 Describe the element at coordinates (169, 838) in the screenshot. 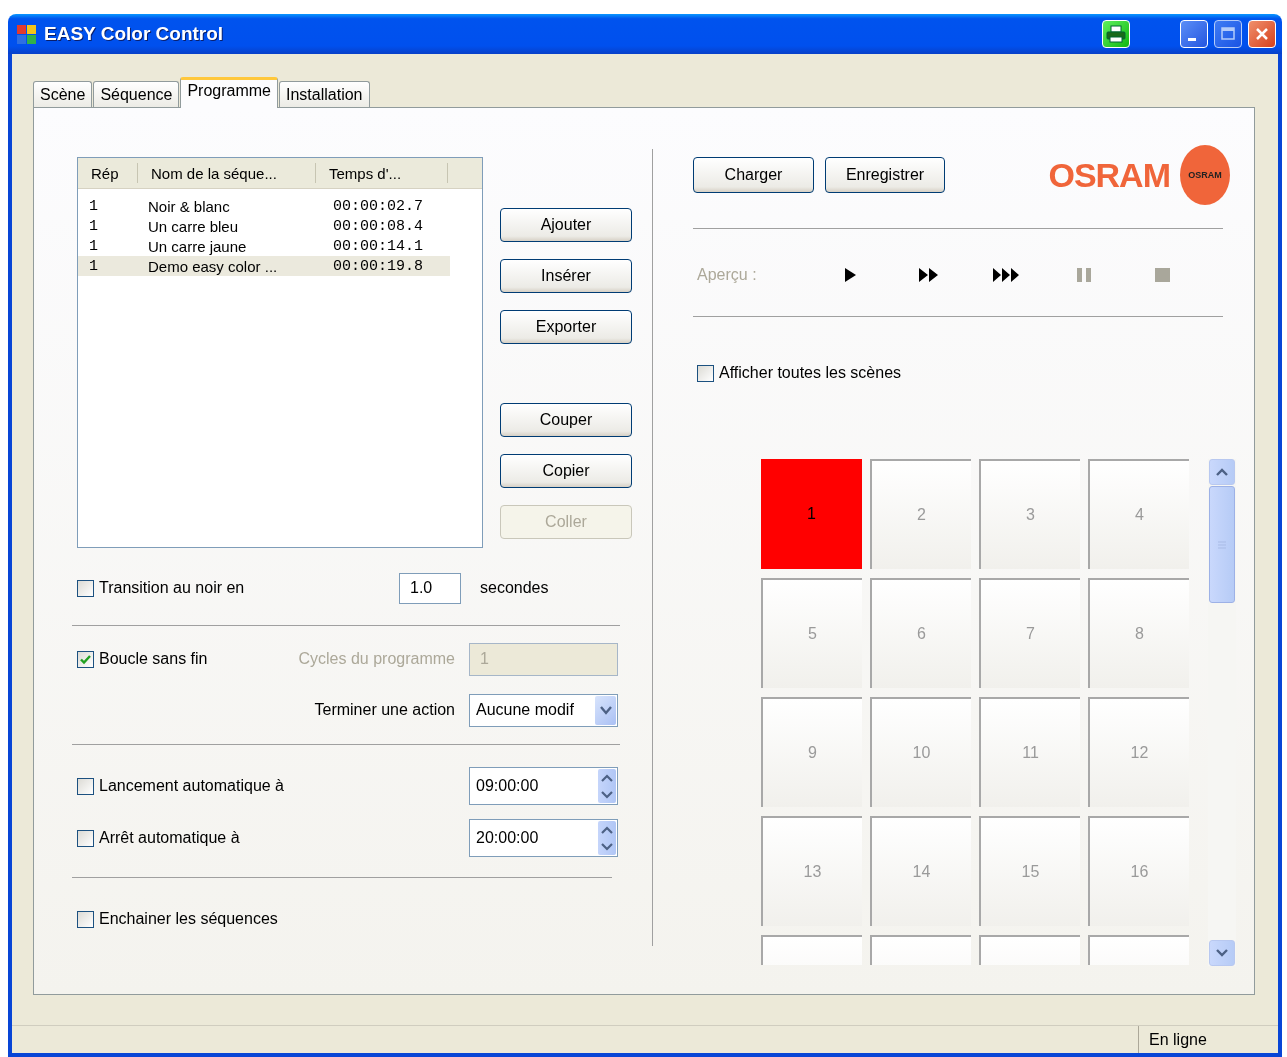

I see `checkbox-label: Arrêt automatique à` at that location.